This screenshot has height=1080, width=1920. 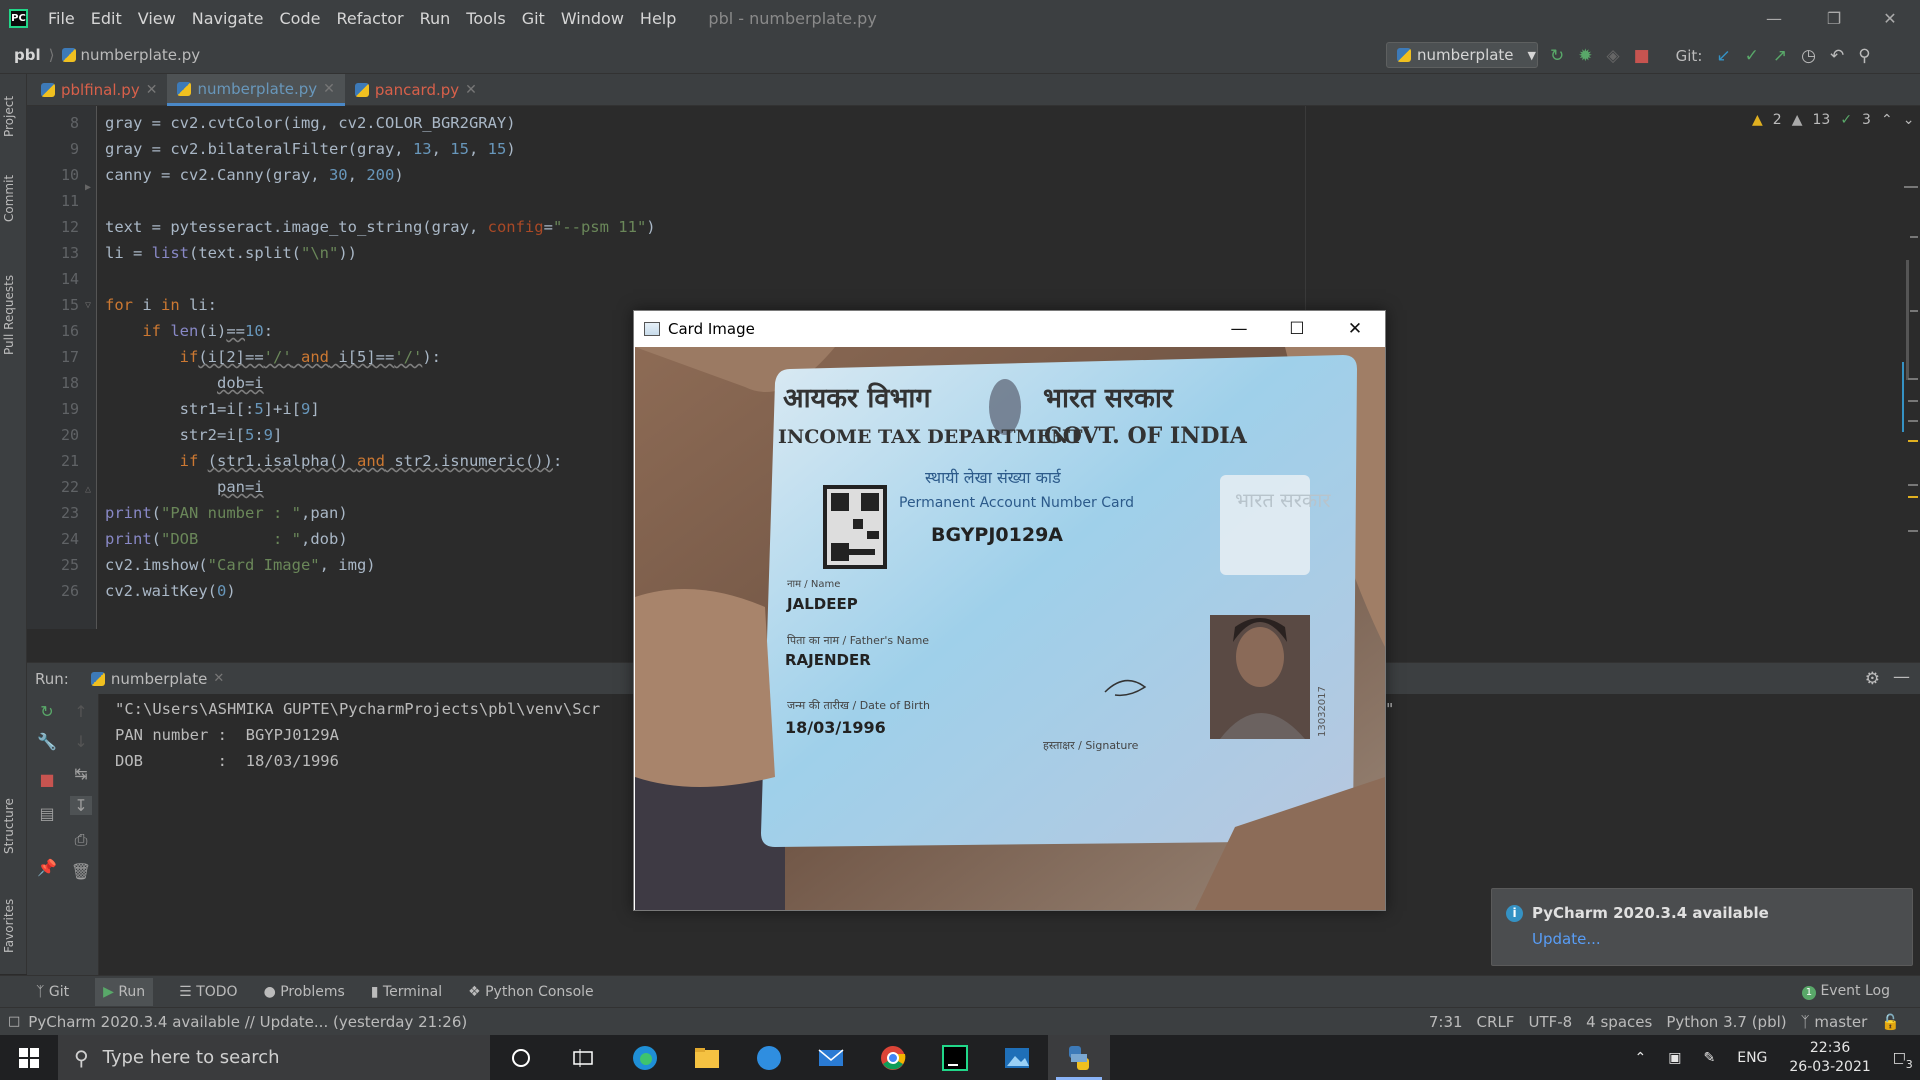 What do you see at coordinates (1726, 1022) in the screenshot?
I see `python-interpreter: Python 3.7 (pbl)` at bounding box center [1726, 1022].